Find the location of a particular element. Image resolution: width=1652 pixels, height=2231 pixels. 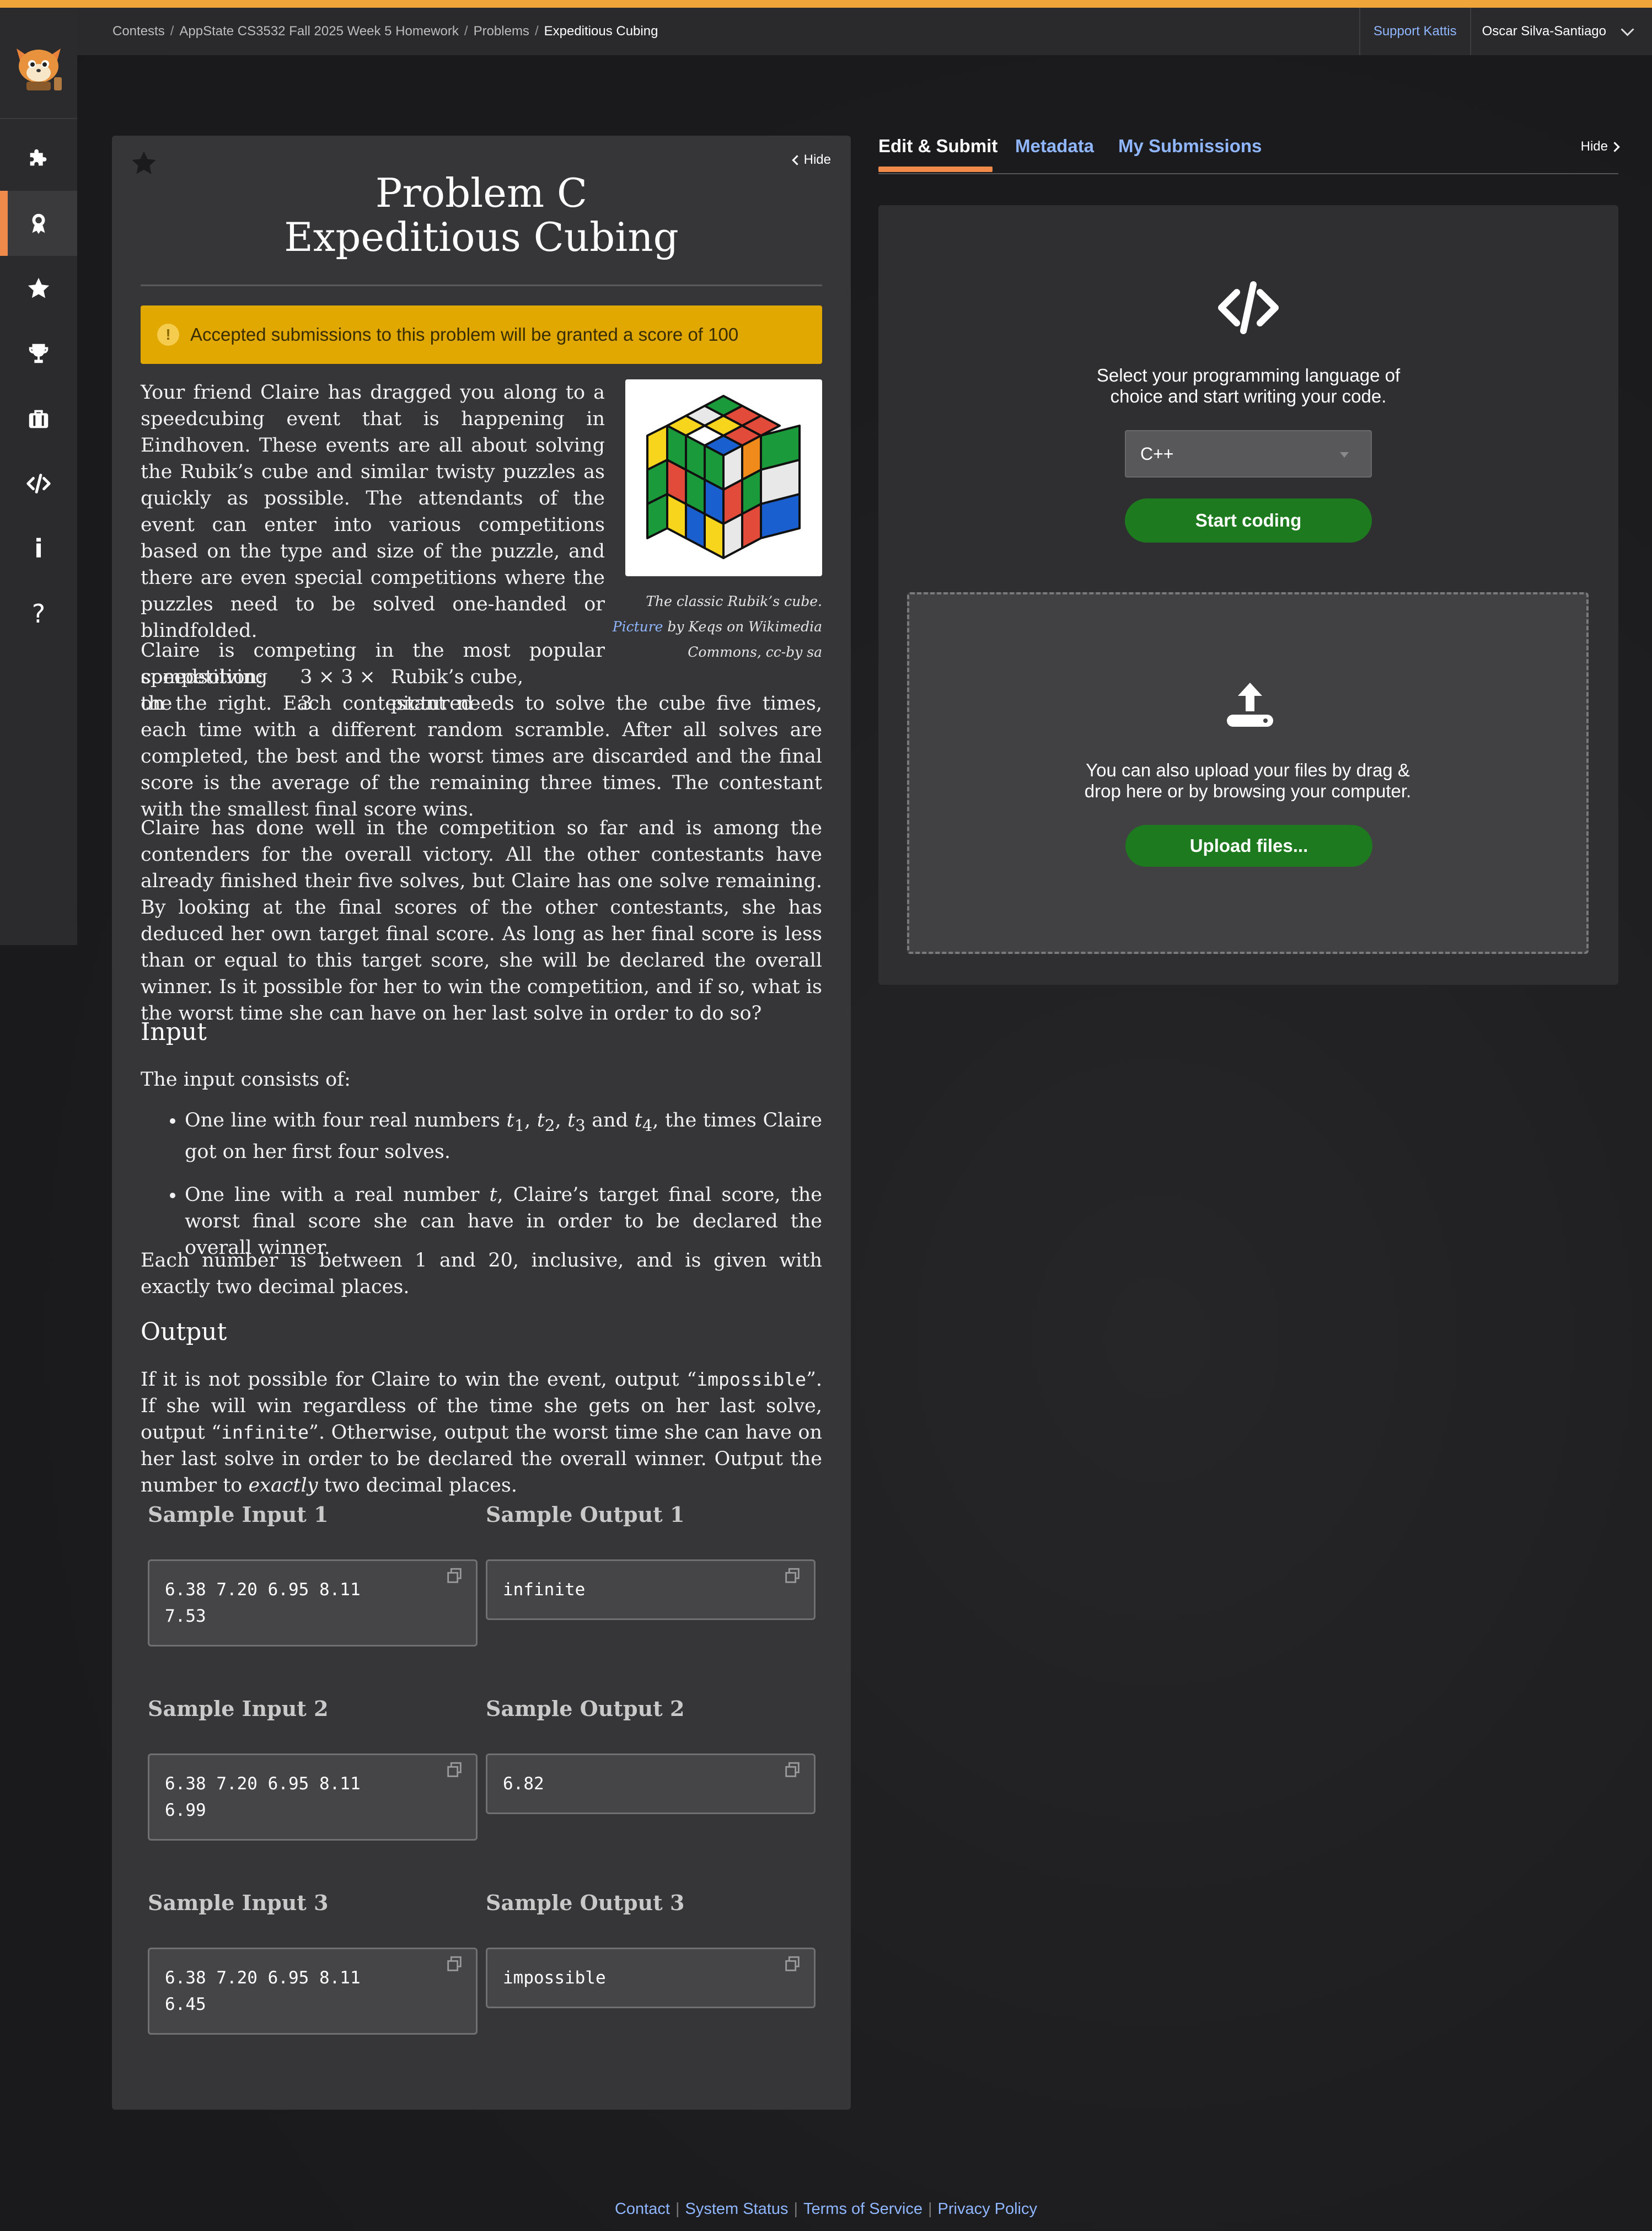

hide-editor-button: Hide is located at coordinates (1600, 147).